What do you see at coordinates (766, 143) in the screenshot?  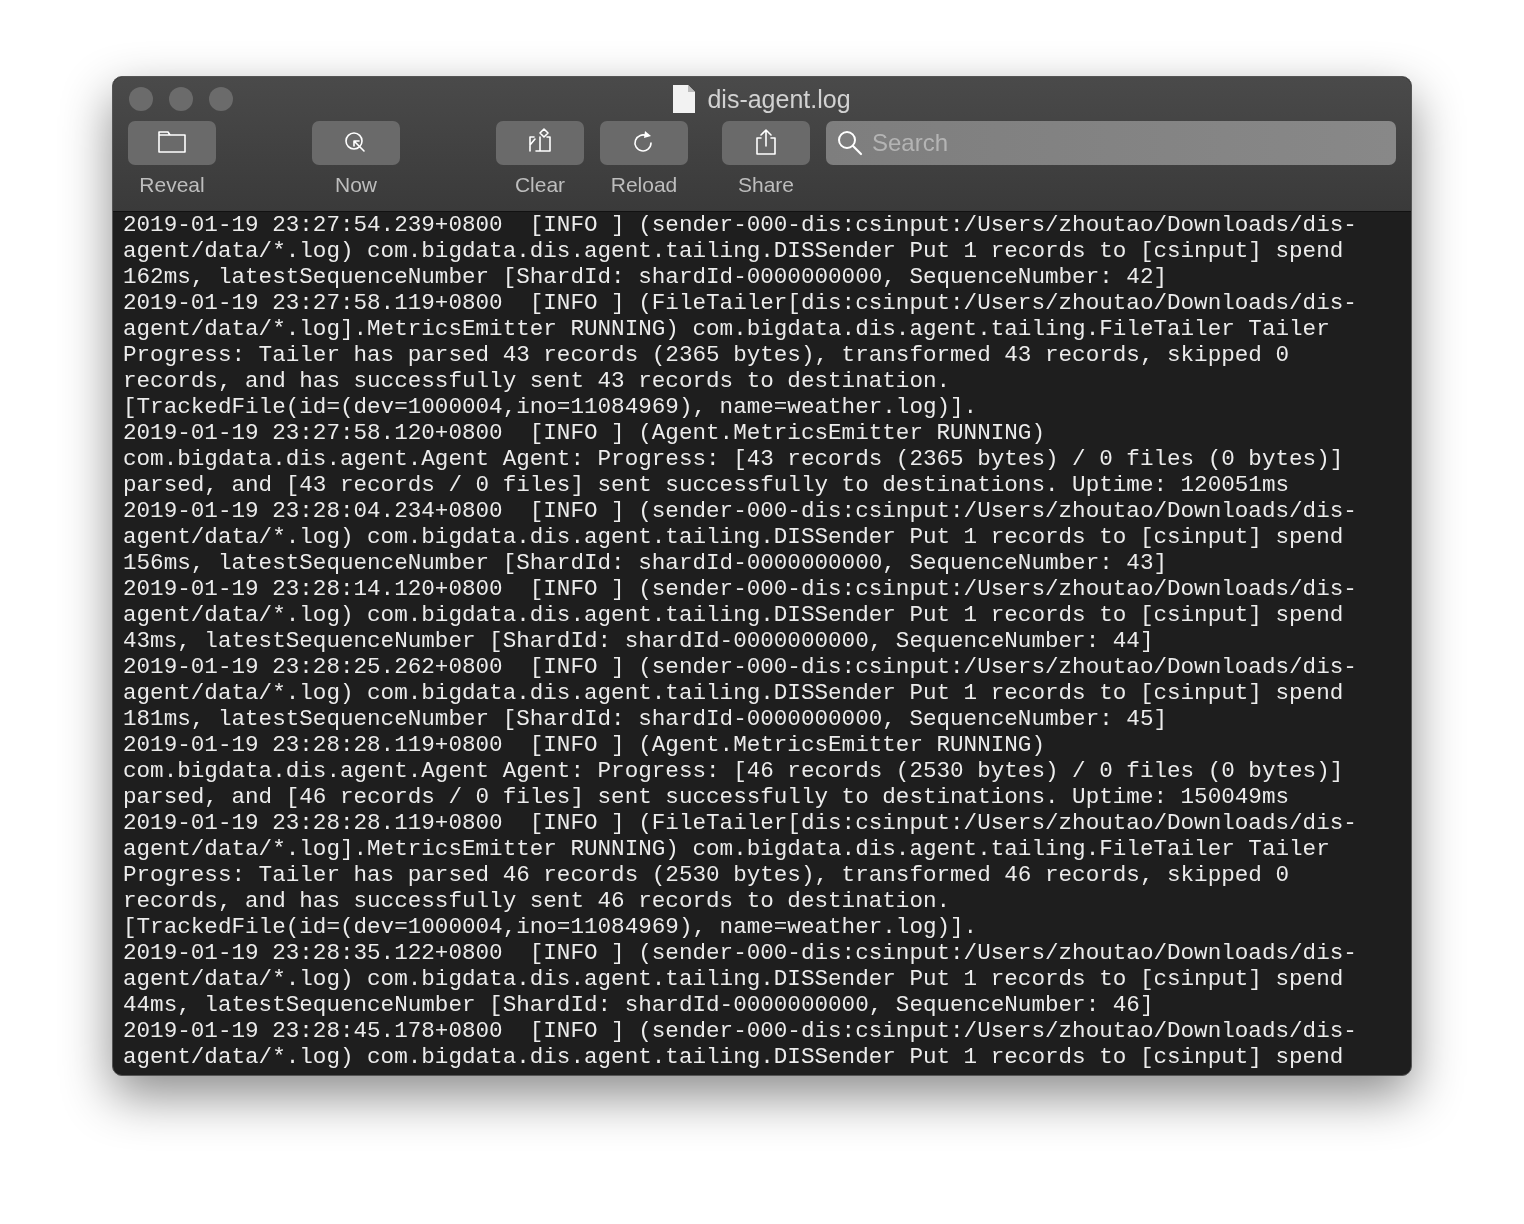 I see `share-button` at bounding box center [766, 143].